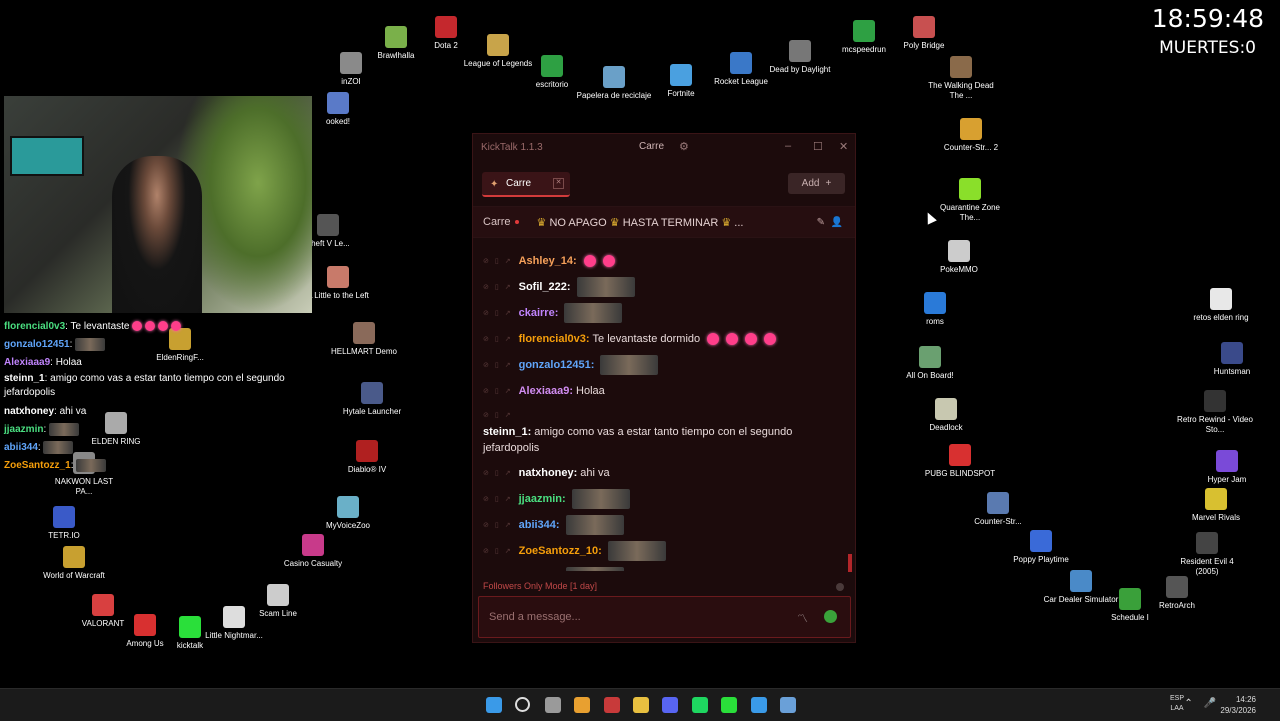 This screenshot has height=721, width=1280. I want to click on pin-icon: ✎, so click(821, 222).